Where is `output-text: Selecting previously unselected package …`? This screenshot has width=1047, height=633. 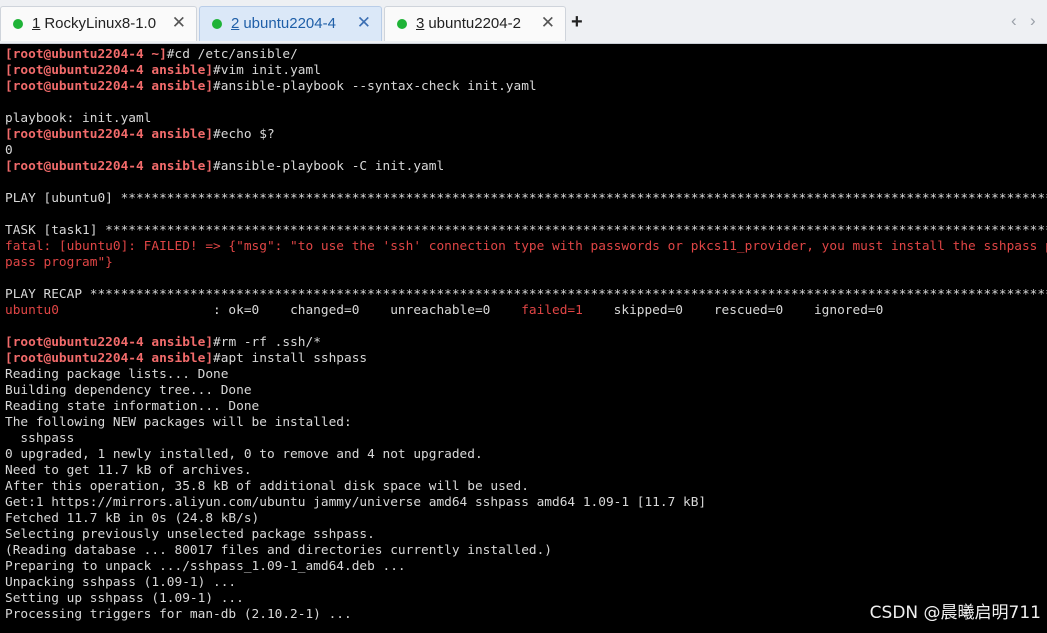 output-text: Selecting previously unselected package … is located at coordinates (190, 534).